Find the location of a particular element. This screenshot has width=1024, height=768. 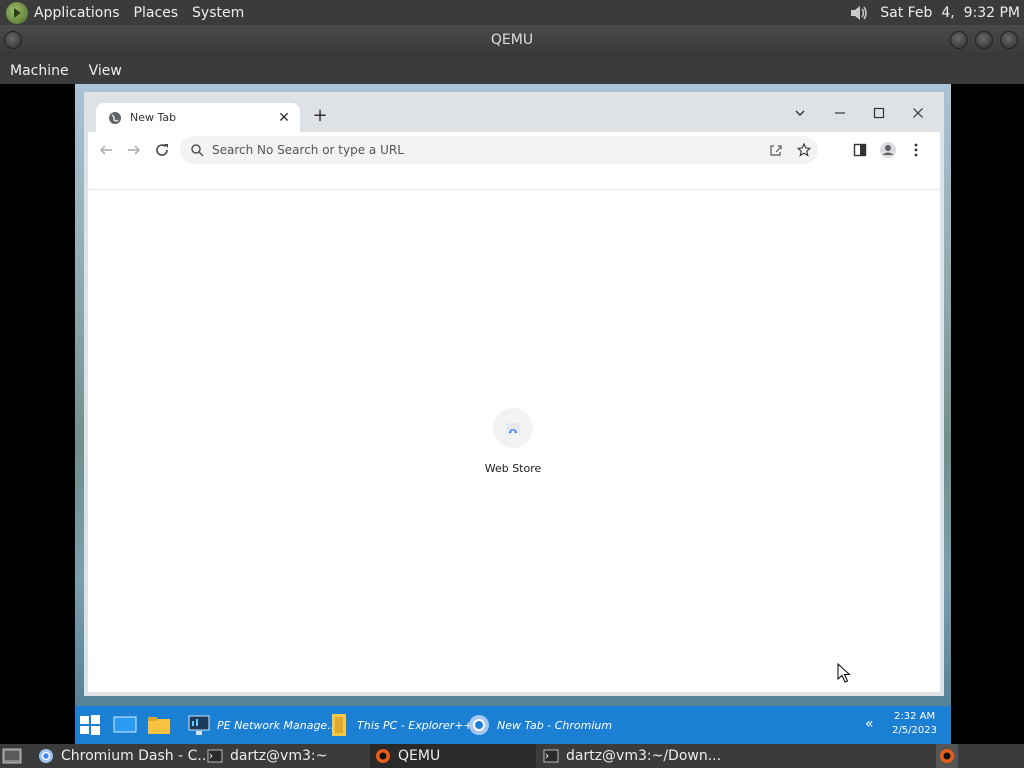

reload-button is located at coordinates (162, 150).